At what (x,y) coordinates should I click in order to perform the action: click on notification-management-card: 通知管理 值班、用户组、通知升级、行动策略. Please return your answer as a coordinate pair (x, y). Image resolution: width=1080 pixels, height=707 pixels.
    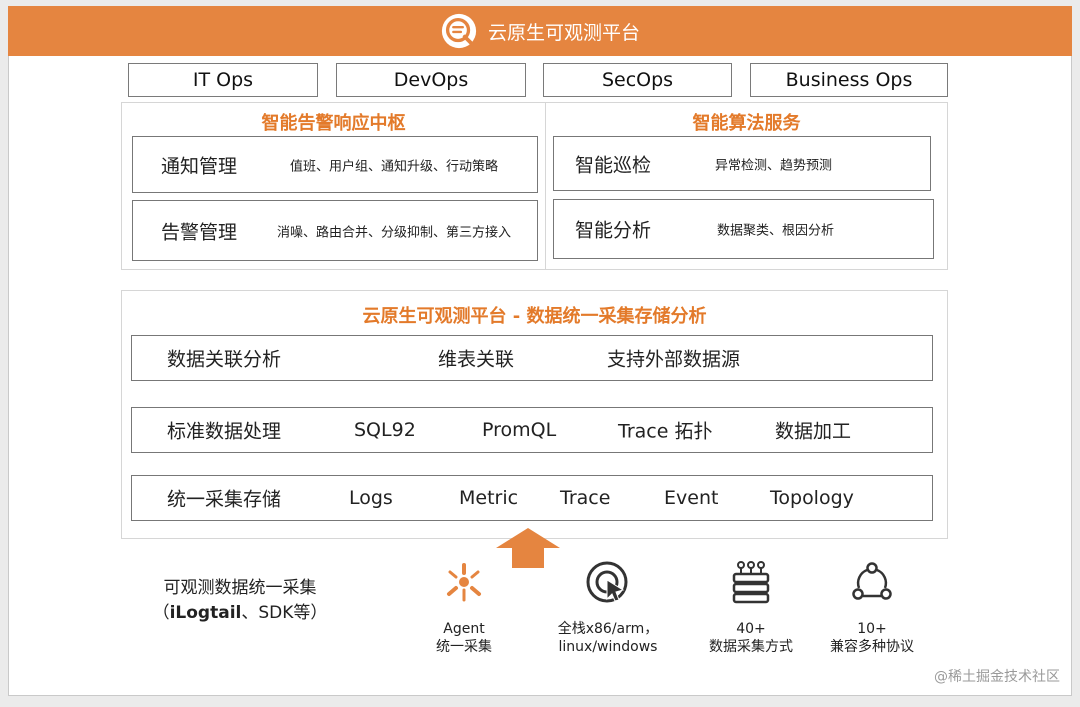
    Looking at the image, I should click on (335, 164).